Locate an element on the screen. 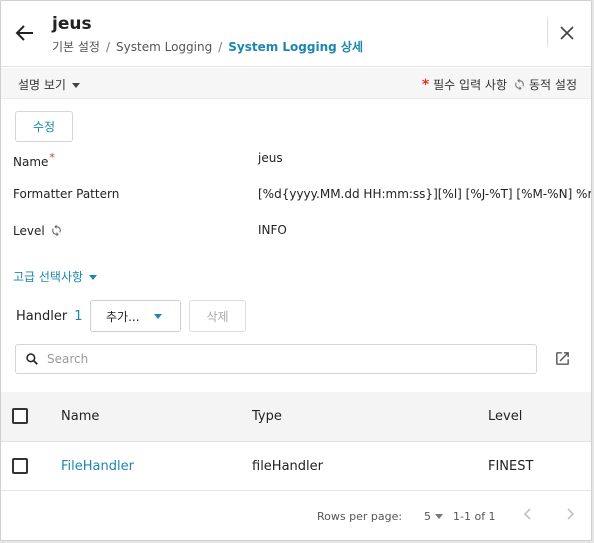  handler-search is located at coordinates (276, 359).